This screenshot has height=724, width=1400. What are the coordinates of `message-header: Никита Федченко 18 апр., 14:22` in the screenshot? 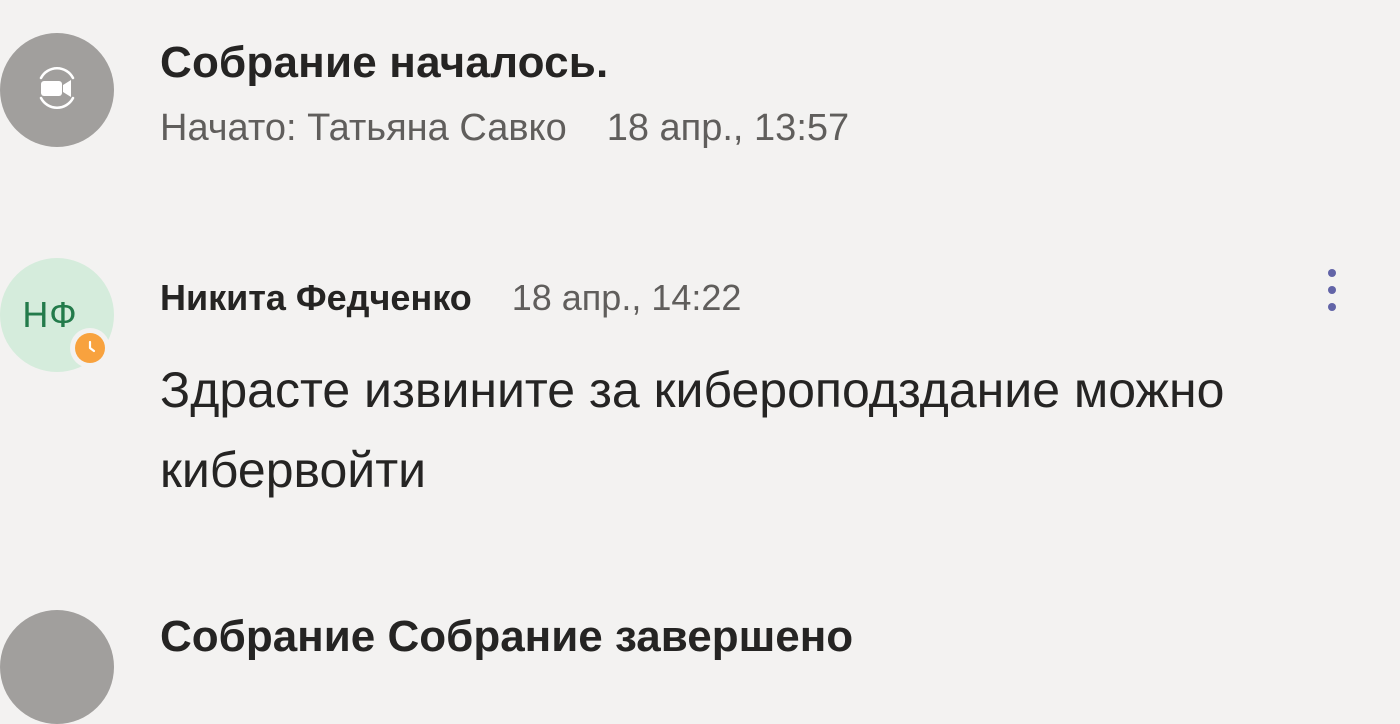 It's located at (450, 298).